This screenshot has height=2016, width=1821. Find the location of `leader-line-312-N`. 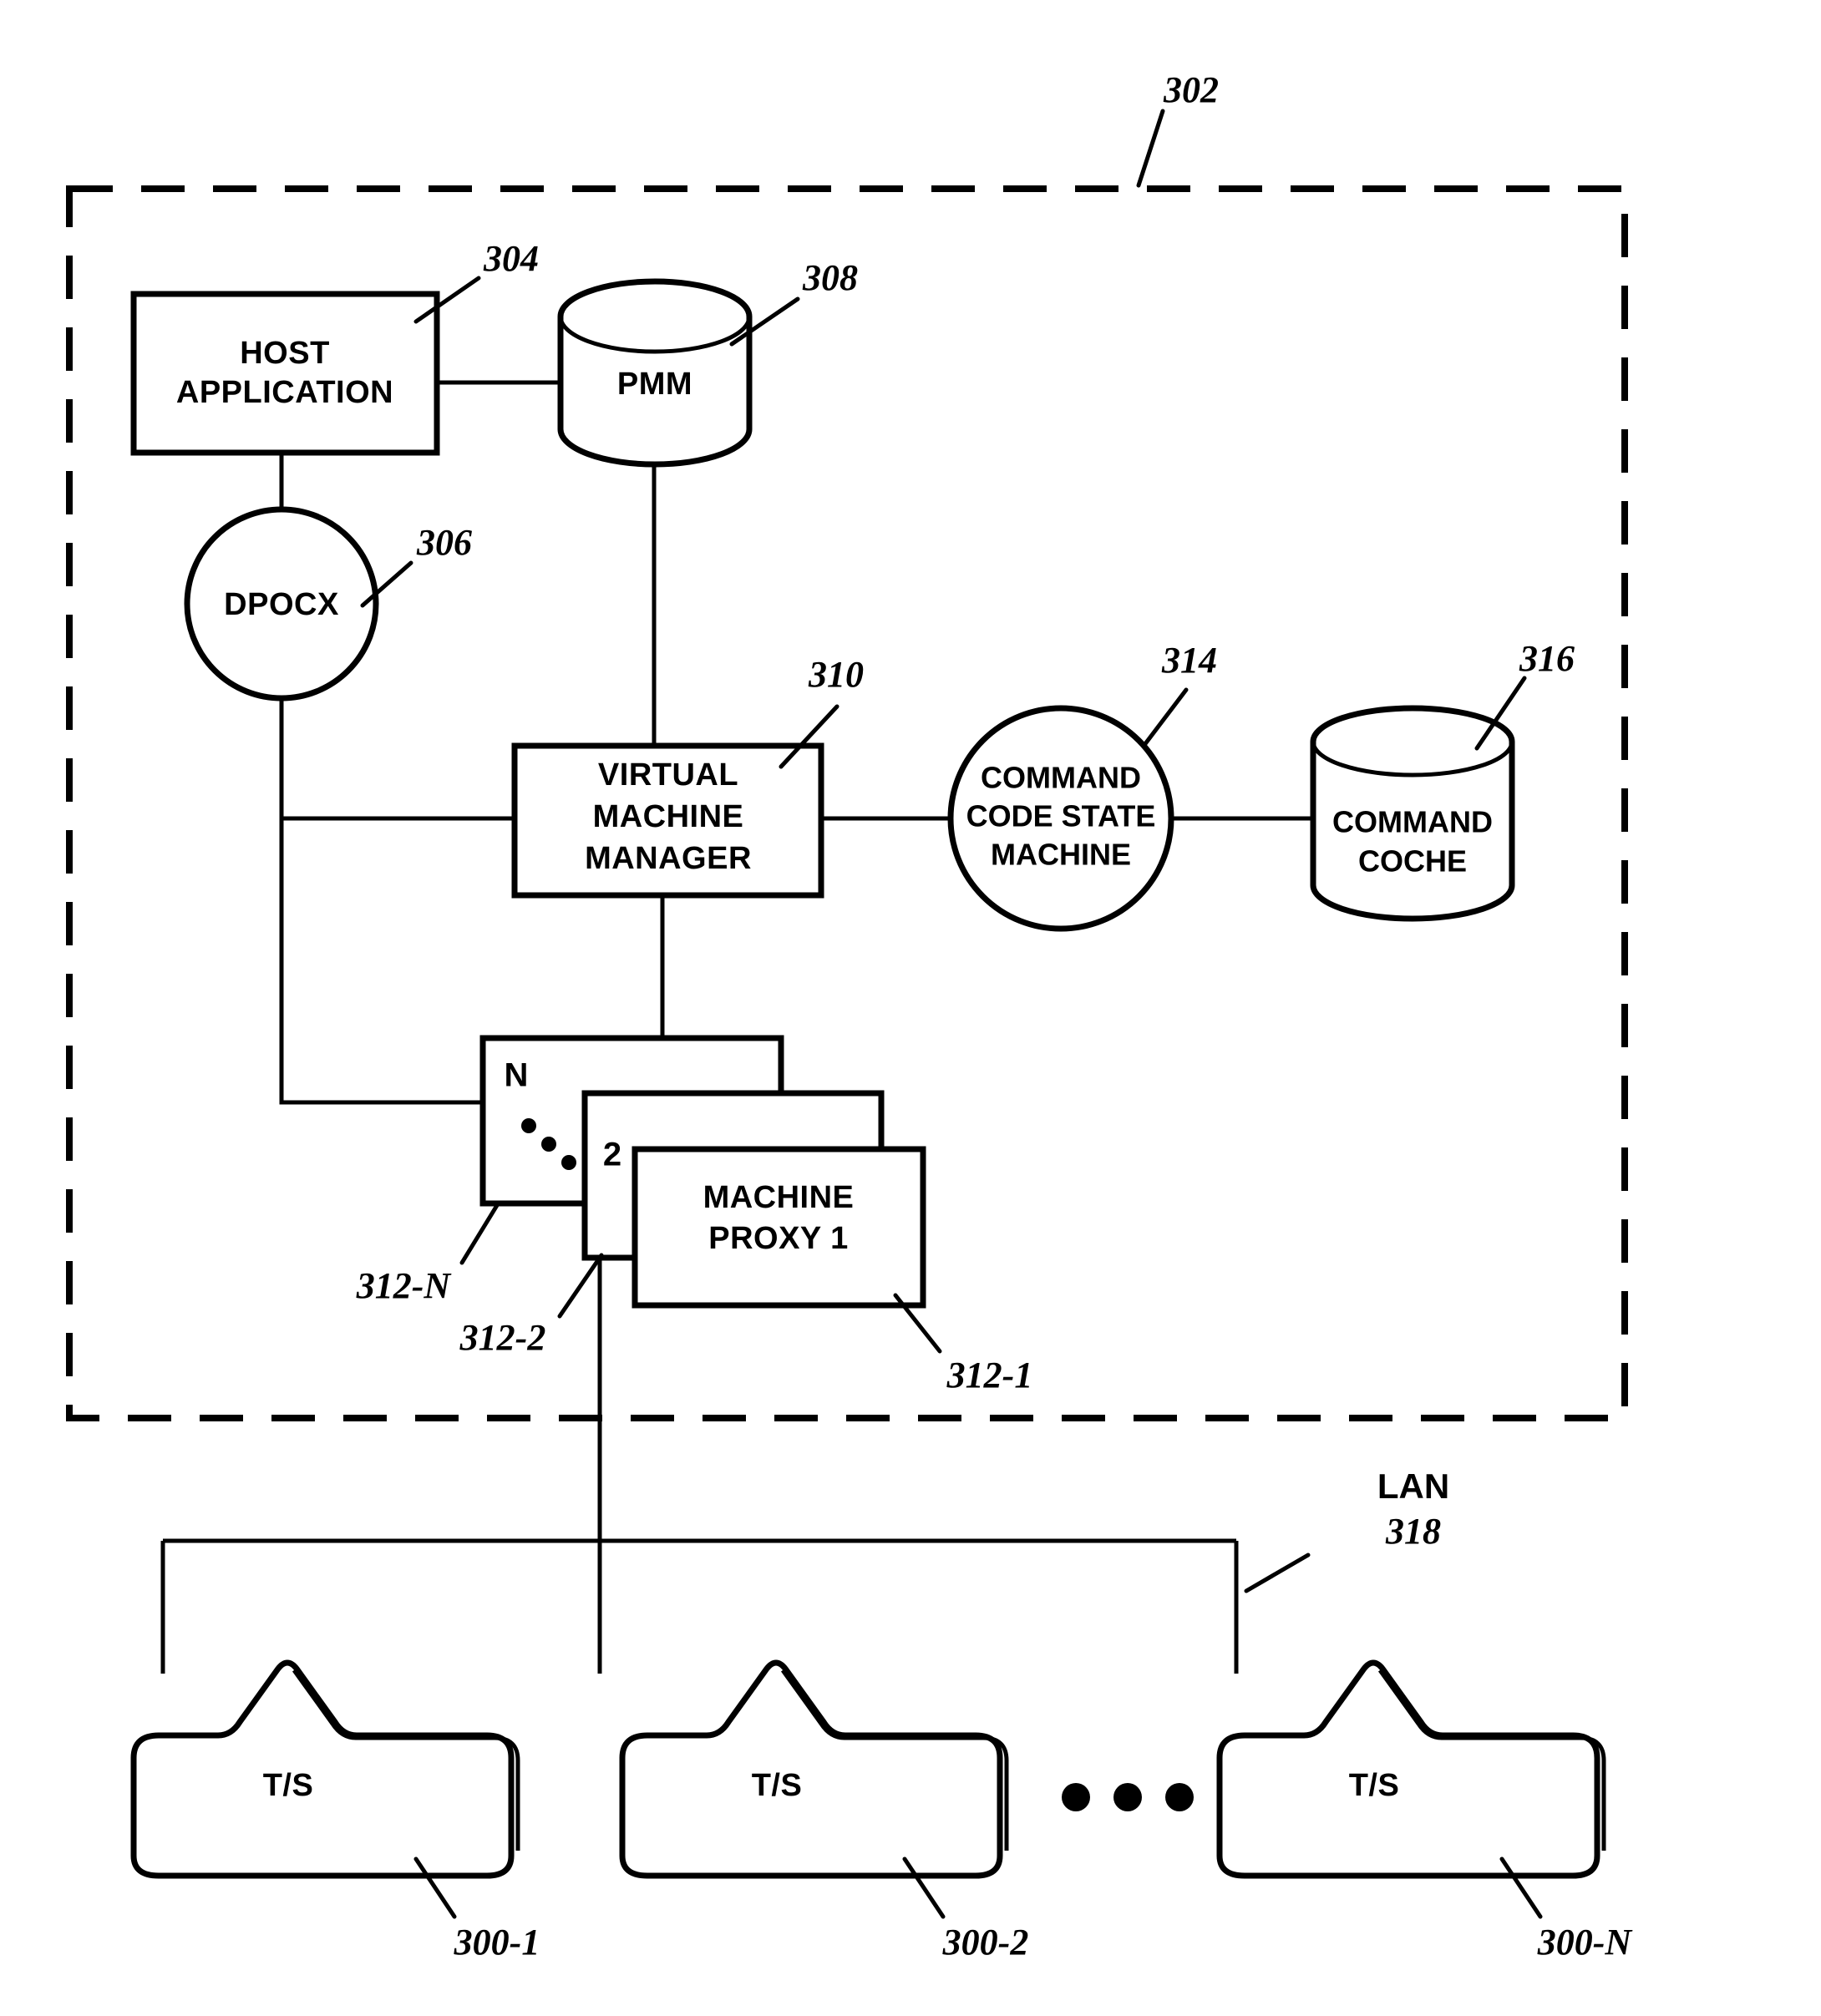

leader-line-312-N is located at coordinates (480, 1232).